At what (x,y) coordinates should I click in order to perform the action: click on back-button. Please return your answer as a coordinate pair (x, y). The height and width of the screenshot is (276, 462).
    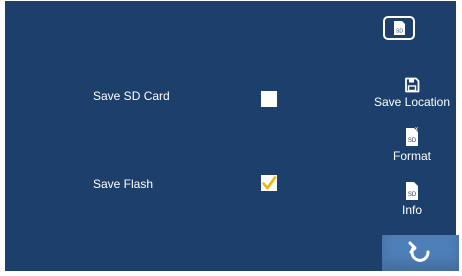
    Looking at the image, I should click on (420, 253).